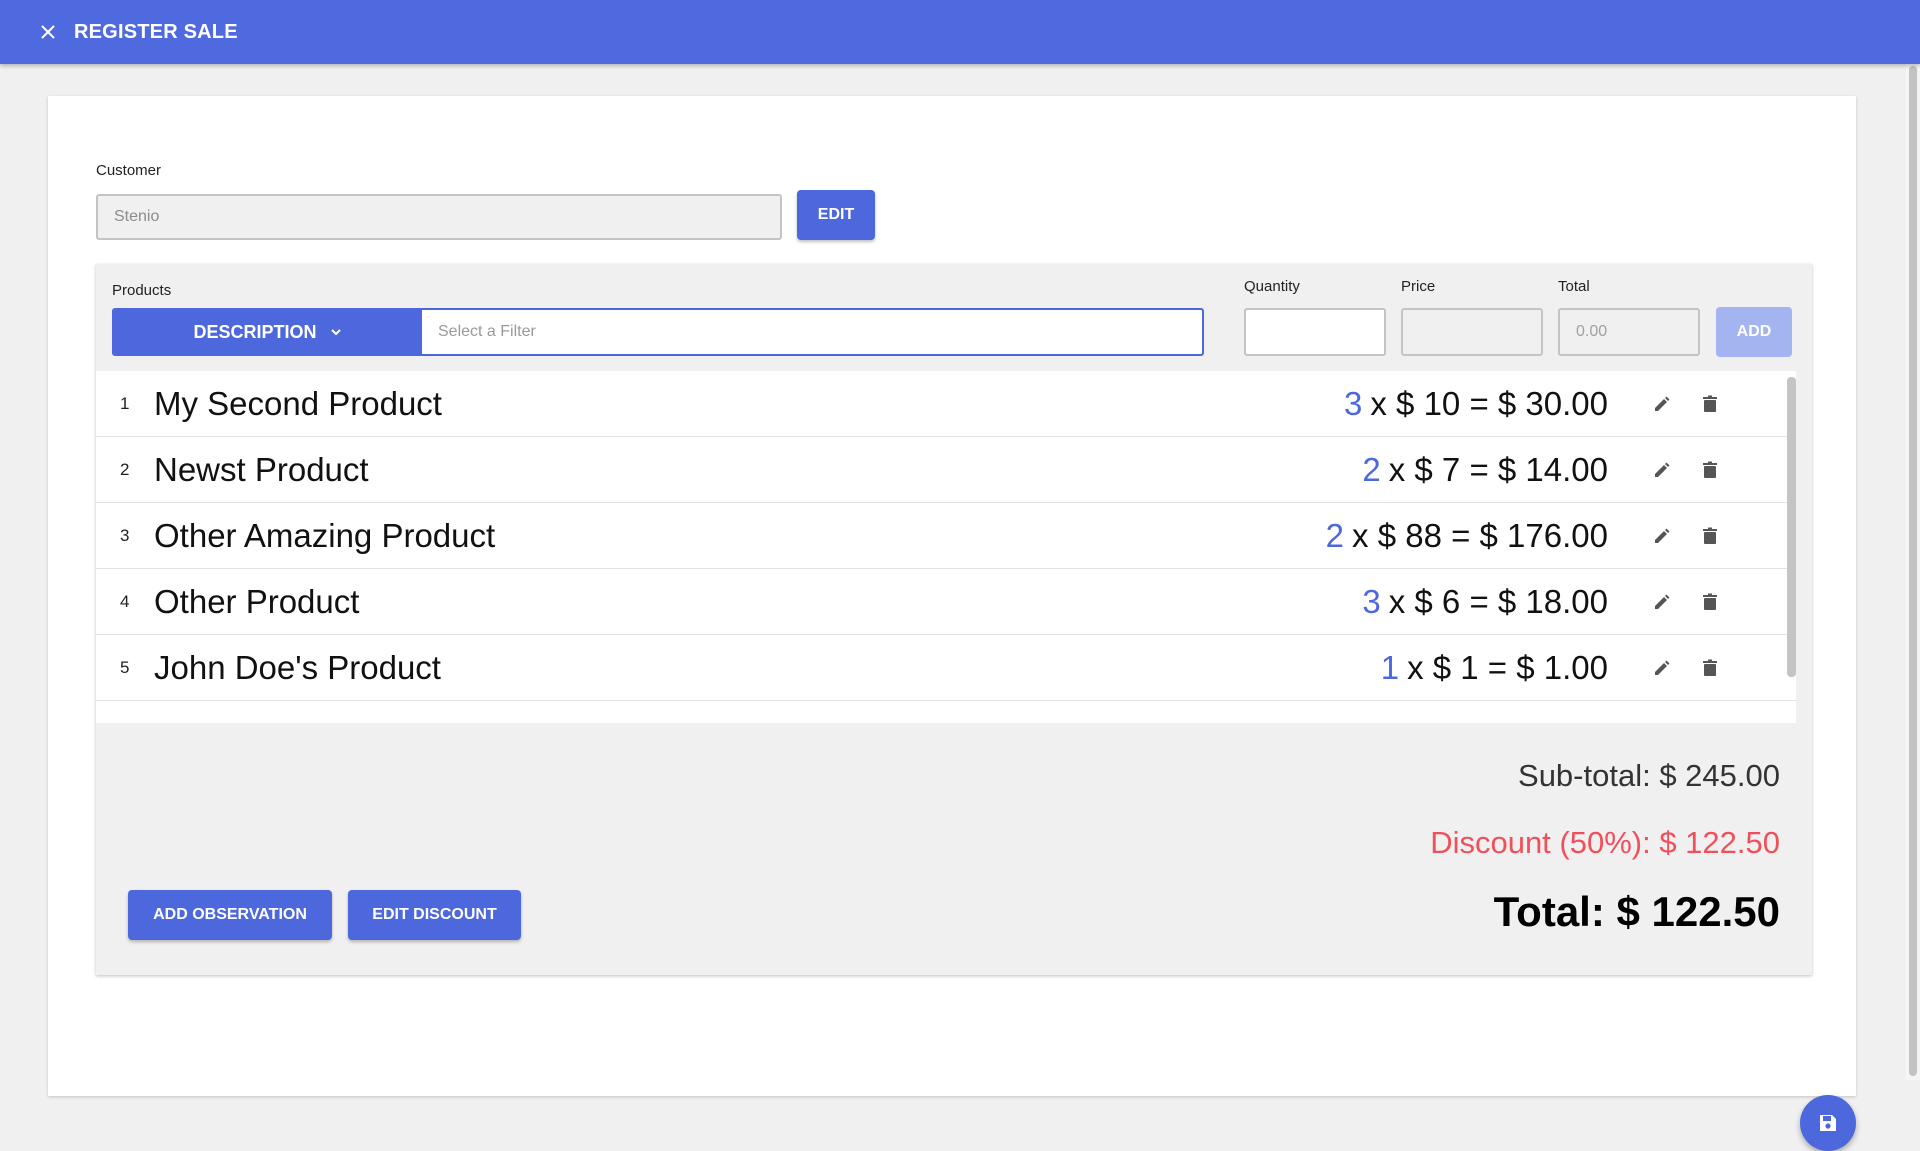 The image size is (1920, 1151). Describe the element at coordinates (125, 535) in the screenshot. I see `row-number: 3` at that location.